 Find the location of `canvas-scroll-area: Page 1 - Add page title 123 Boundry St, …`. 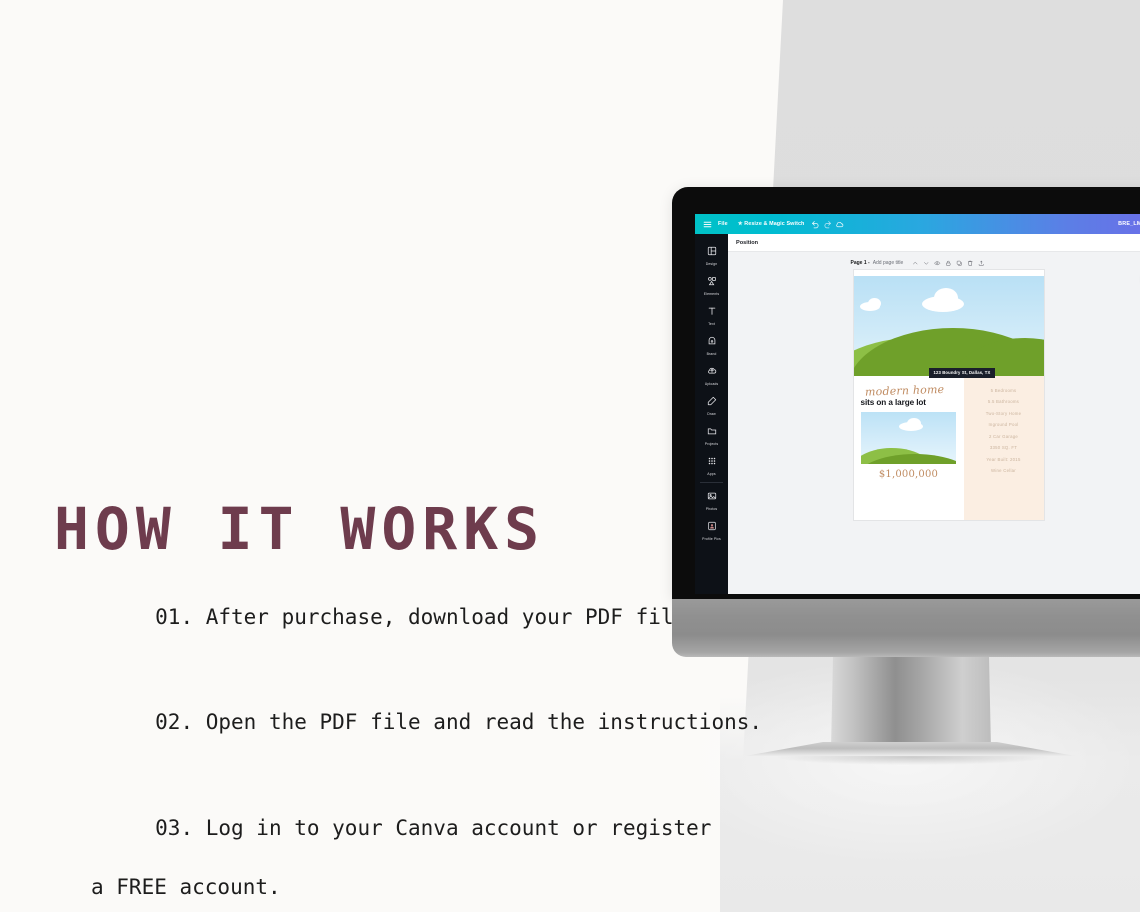

canvas-scroll-area: Page 1 - Add page title 123 Boundry St, … is located at coordinates (934, 423).